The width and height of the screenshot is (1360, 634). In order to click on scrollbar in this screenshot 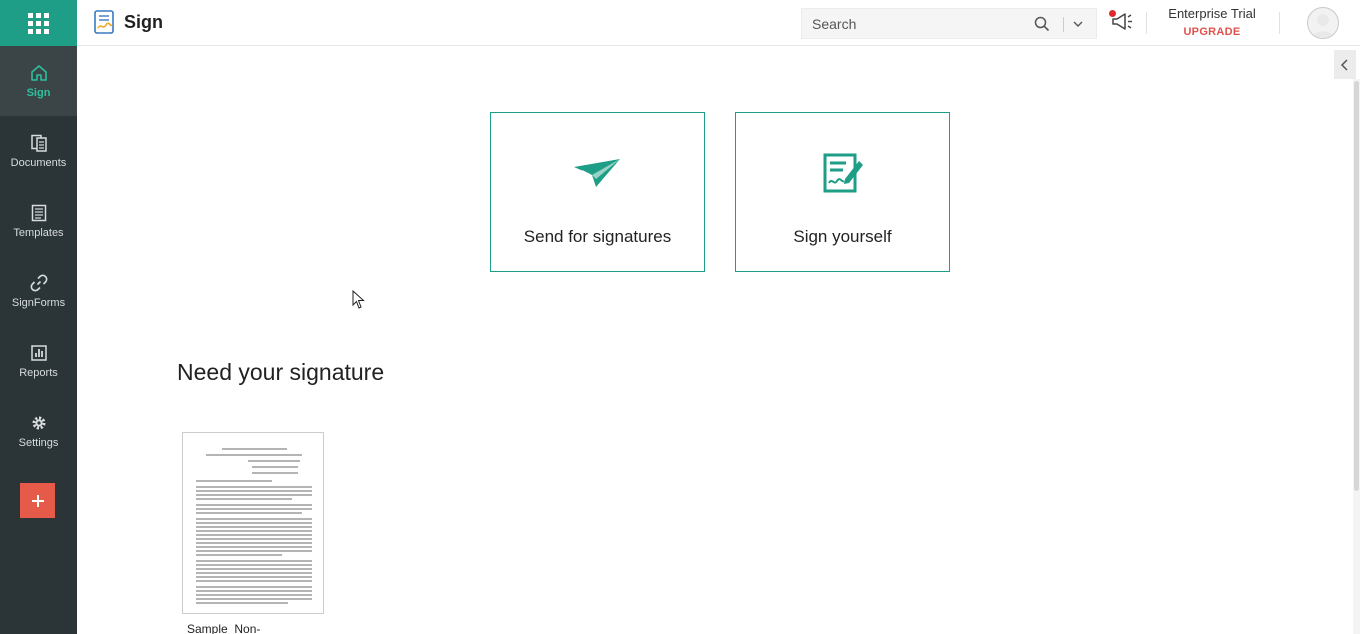, I will do `click(1356, 356)`.